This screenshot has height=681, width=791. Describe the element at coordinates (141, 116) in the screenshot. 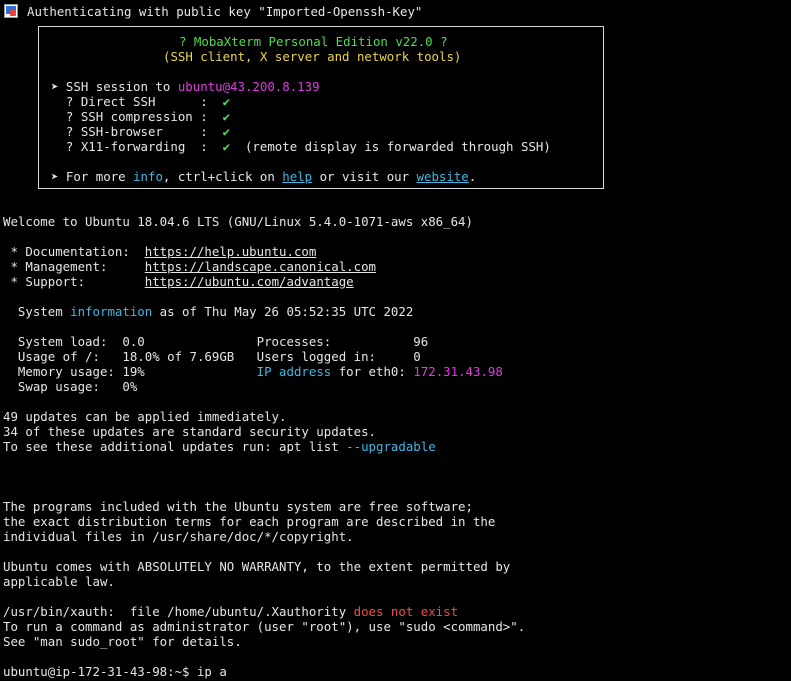

I see `feature-ssh-compression: ? SSH compression : ✔` at that location.